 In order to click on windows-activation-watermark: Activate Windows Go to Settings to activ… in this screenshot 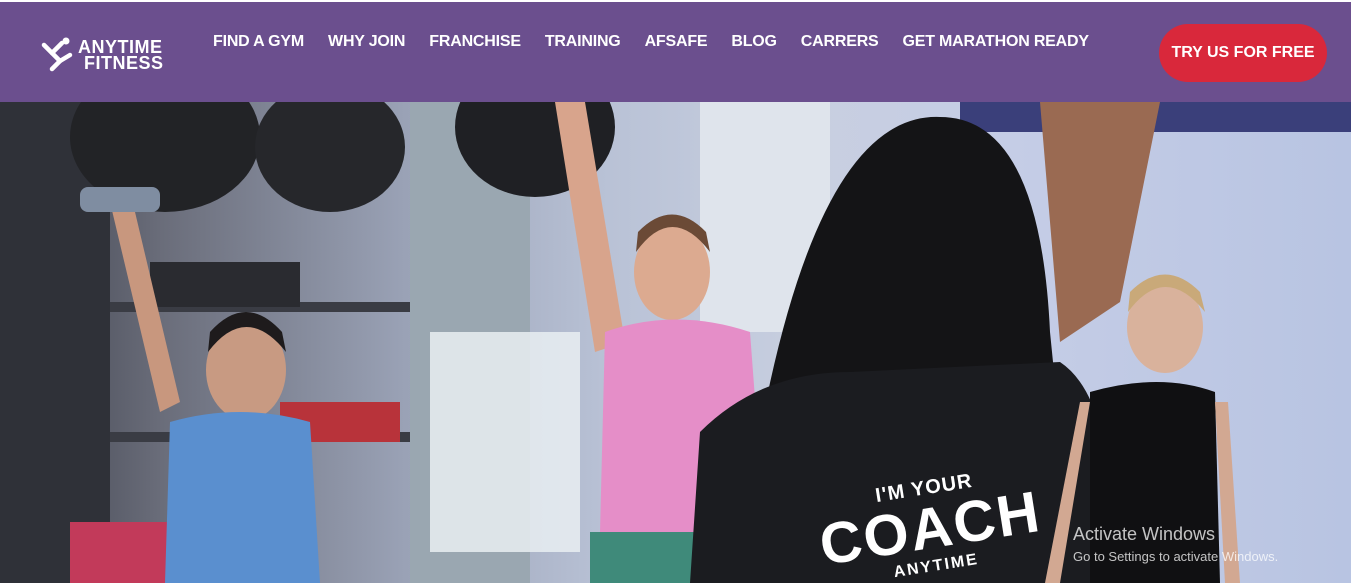, I will do `click(1175, 544)`.